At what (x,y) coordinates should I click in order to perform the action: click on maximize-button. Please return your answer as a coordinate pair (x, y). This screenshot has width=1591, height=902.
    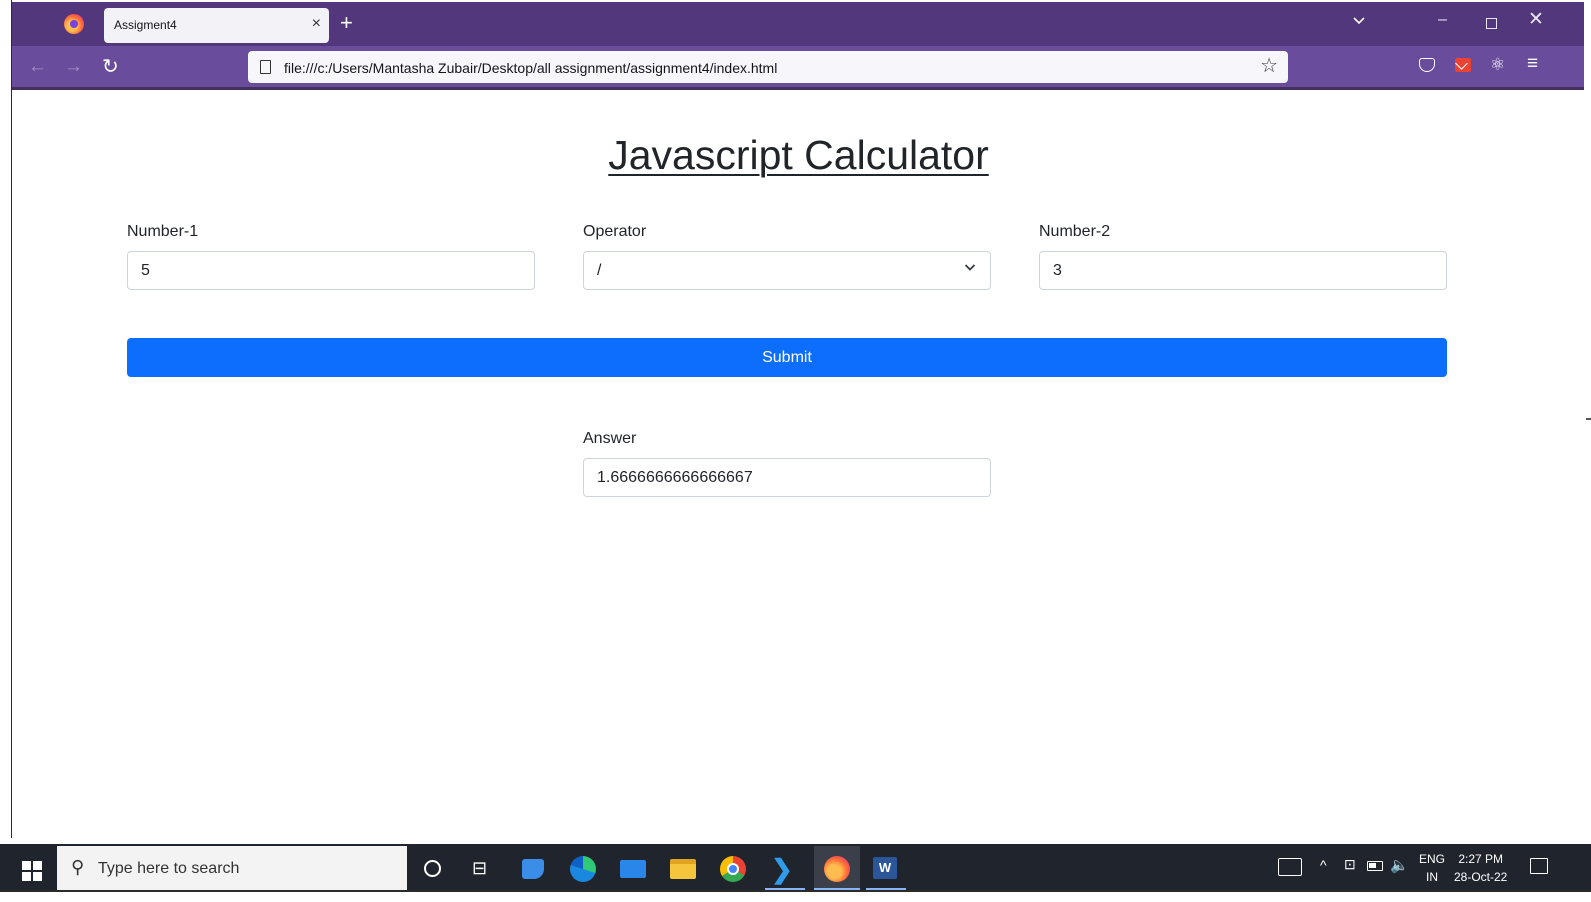
    Looking at the image, I should click on (1491, 23).